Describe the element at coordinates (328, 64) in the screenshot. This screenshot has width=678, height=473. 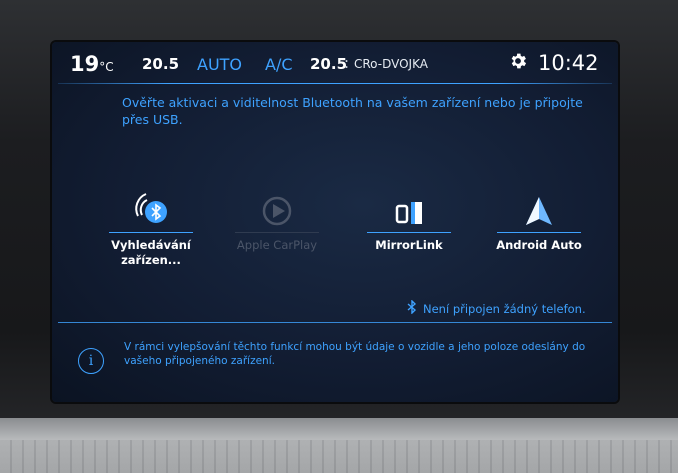
I see `right-temperature: 20.5` at that location.